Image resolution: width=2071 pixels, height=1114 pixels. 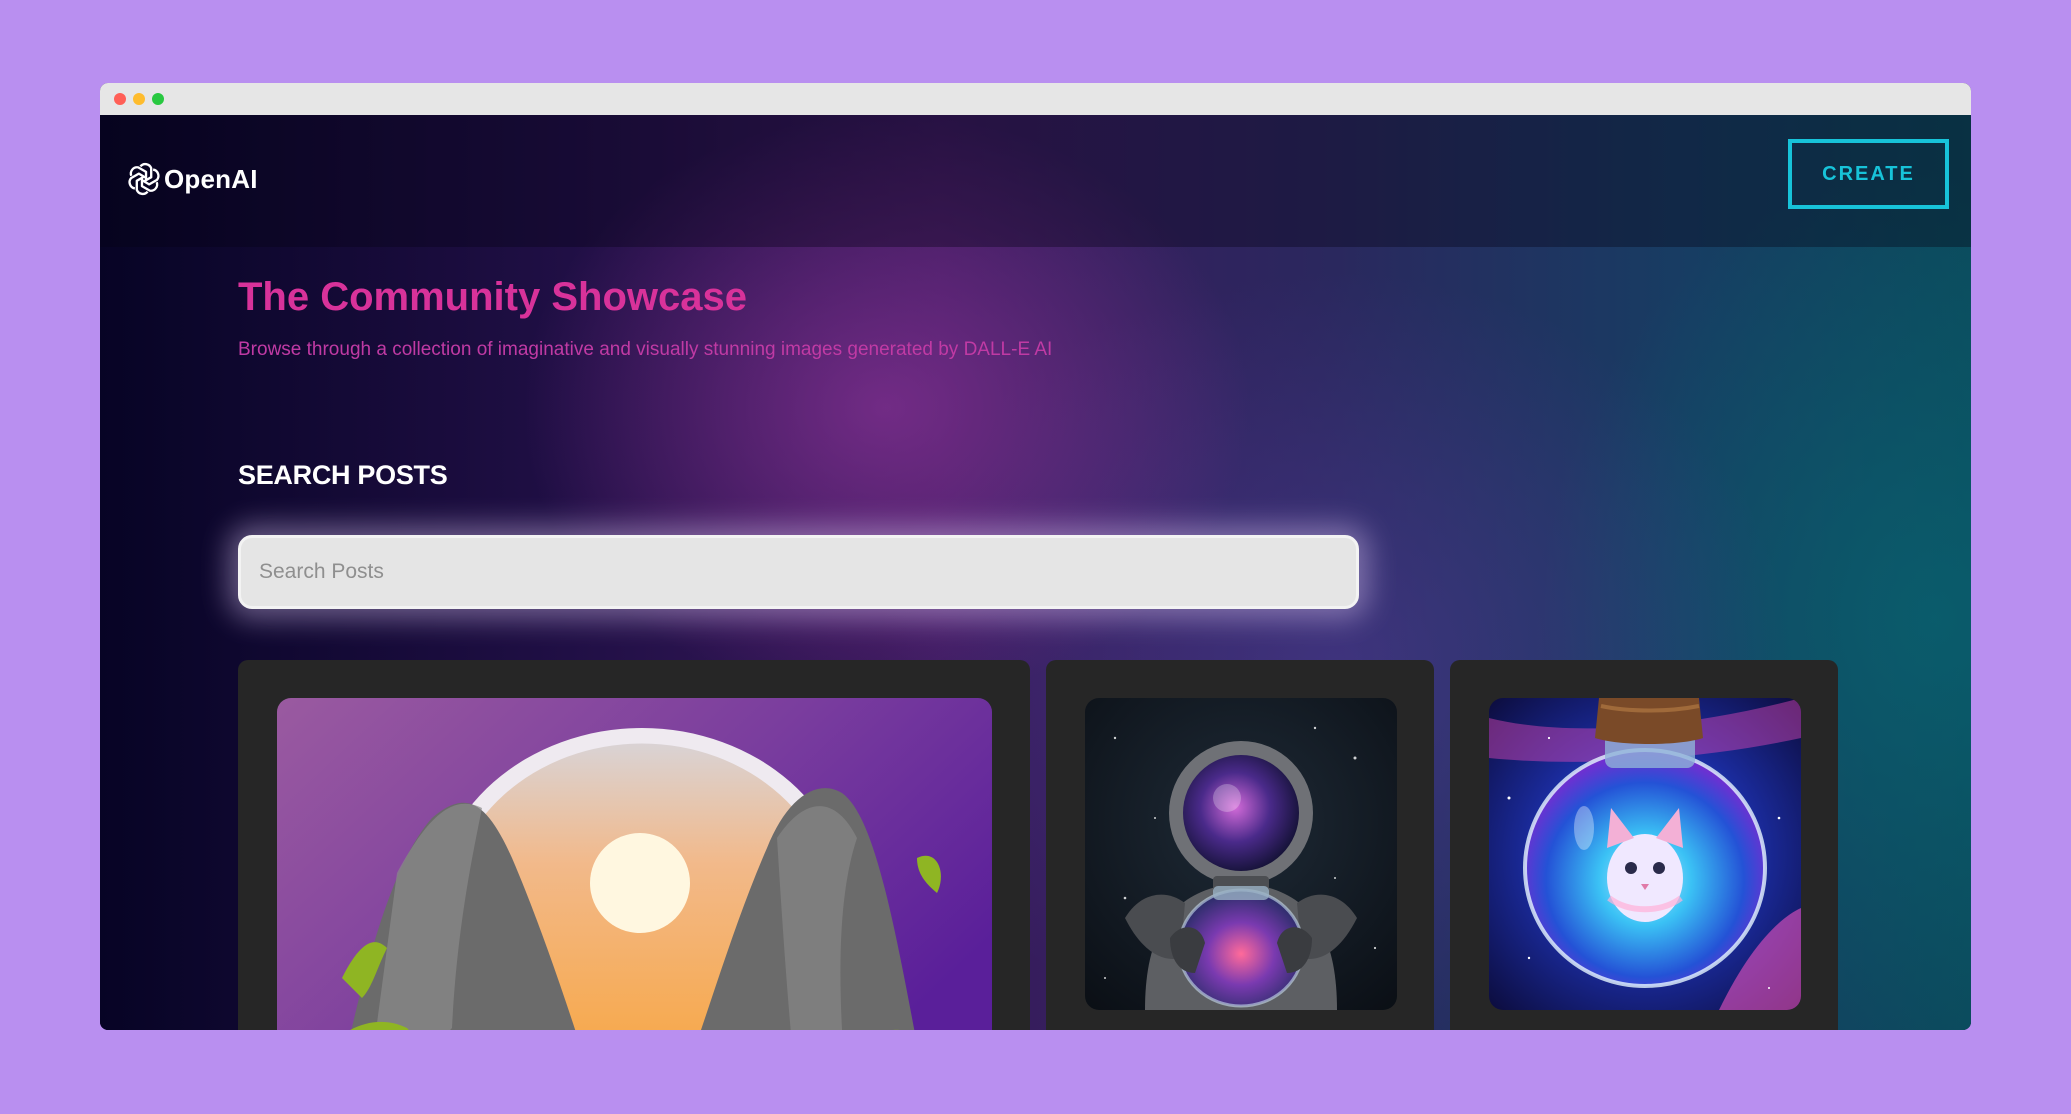 I want to click on navbar: OpenAI CREATE, so click(x=1035, y=181).